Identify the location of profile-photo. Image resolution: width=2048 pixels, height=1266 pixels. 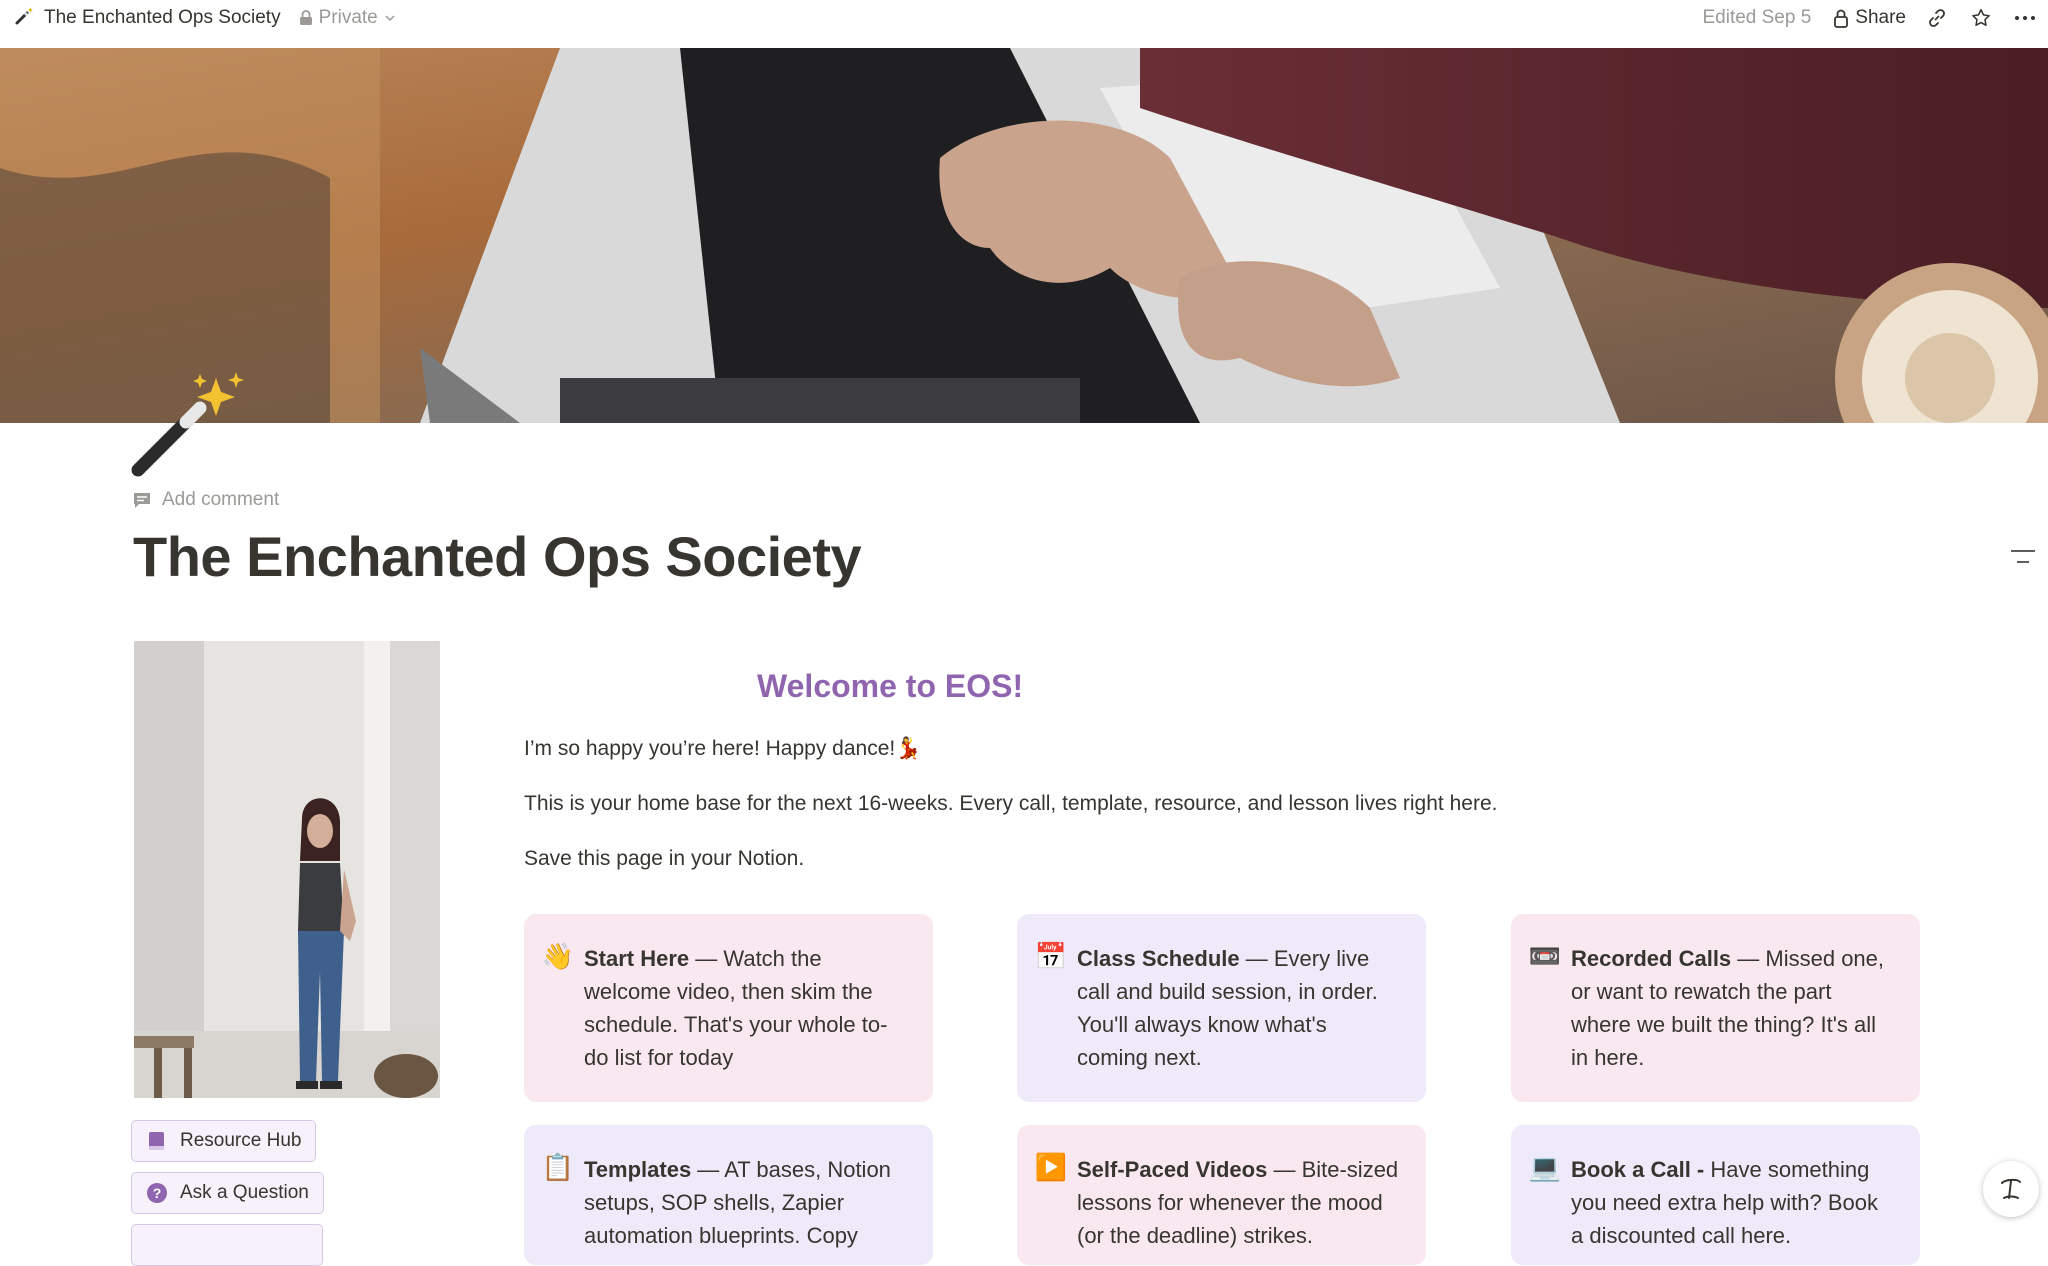
(287, 869).